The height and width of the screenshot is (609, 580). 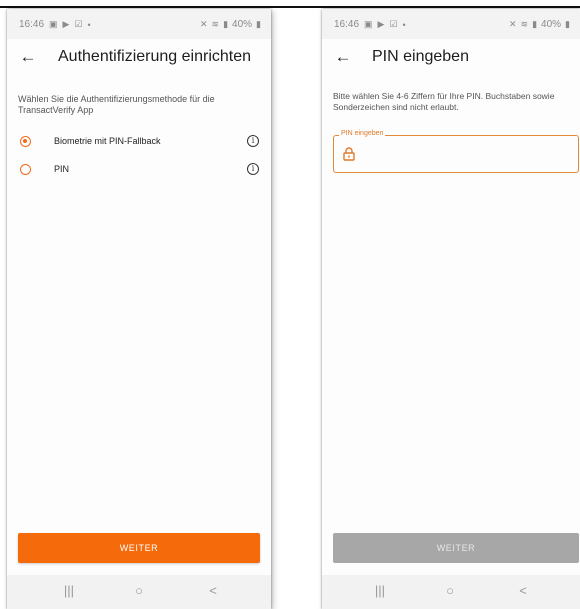 What do you see at coordinates (420, 56) in the screenshot?
I see `page-title: PIN eingeben` at bounding box center [420, 56].